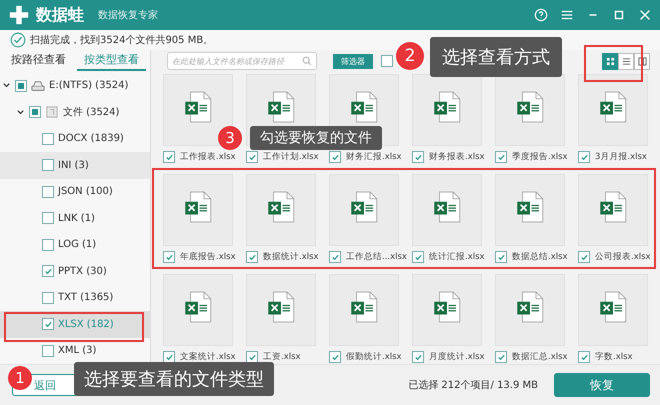 This screenshot has height=405, width=660. Describe the element at coordinates (567, 15) in the screenshot. I see `menu-icon` at that location.